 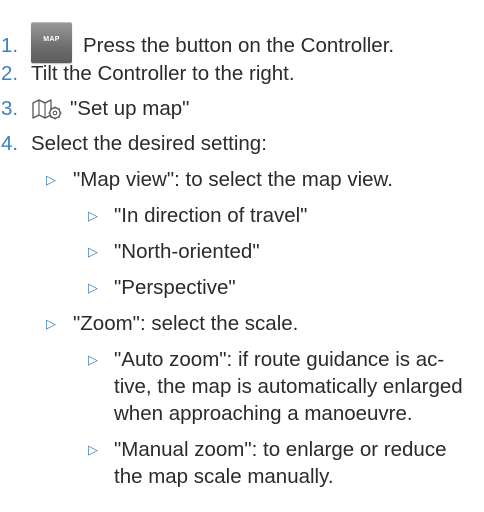 I want to click on option-perspective: ▷ "Perspective", so click(x=242, y=287).